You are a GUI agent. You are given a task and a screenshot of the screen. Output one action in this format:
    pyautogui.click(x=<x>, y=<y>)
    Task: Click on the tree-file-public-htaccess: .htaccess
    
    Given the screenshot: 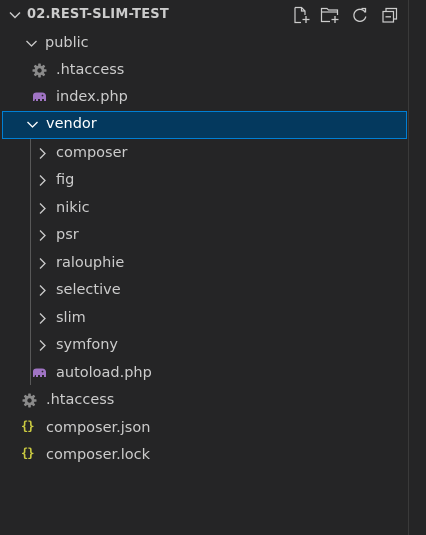 What is the action you would take?
    pyautogui.click(x=204, y=70)
    